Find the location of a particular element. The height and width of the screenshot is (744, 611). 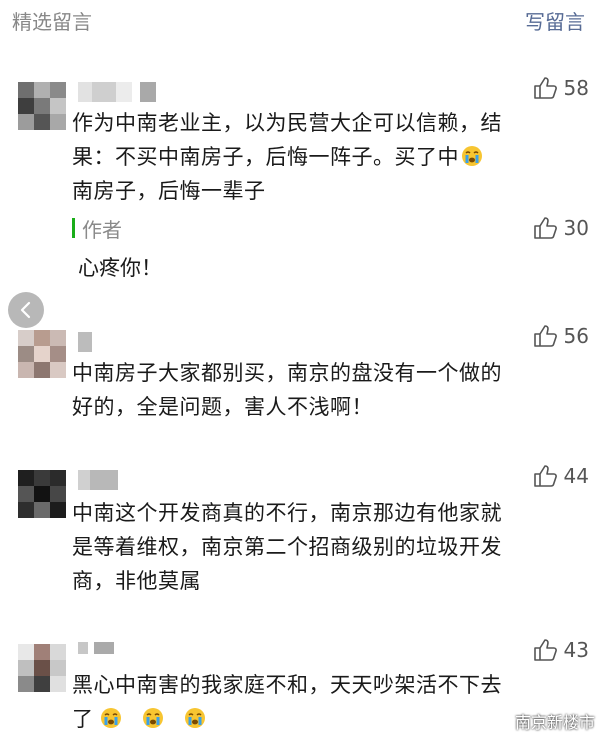

like-count: 58 is located at coordinates (576, 88).